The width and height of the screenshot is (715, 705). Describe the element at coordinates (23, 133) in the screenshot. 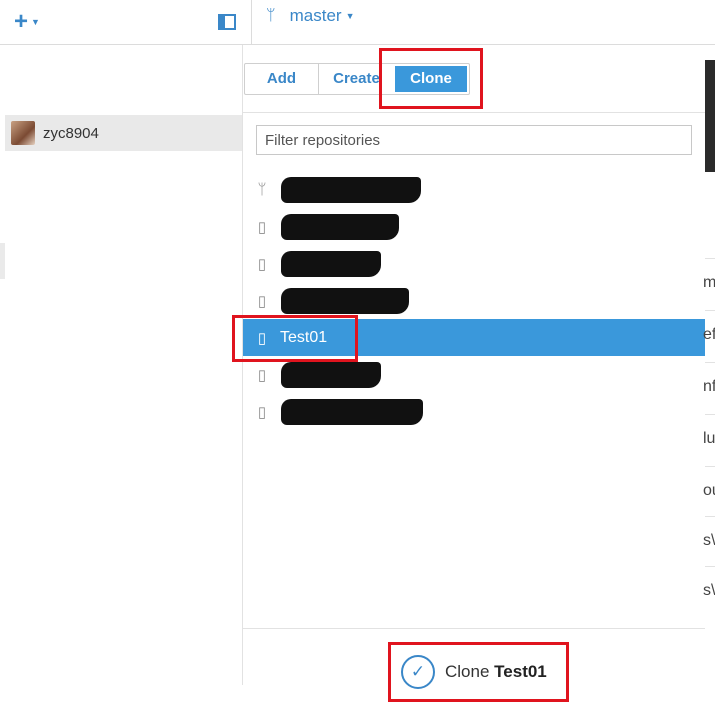

I see `avatar` at that location.